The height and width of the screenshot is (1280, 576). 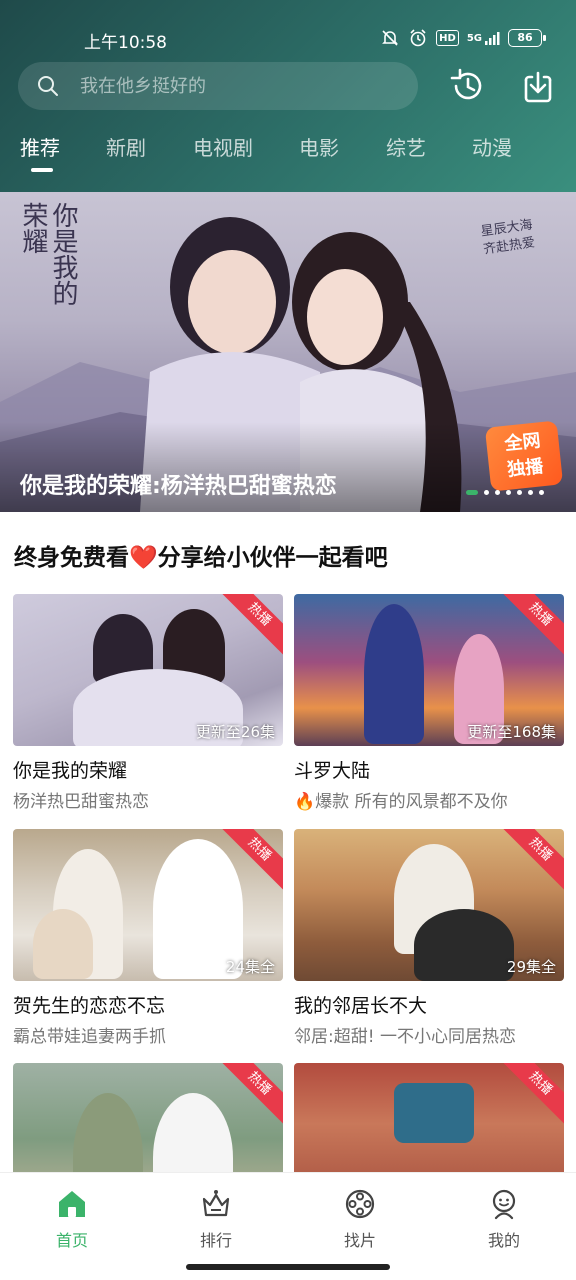 What do you see at coordinates (148, 905) in the screenshot?
I see `video-thumbnail: 热播 24集全` at bounding box center [148, 905].